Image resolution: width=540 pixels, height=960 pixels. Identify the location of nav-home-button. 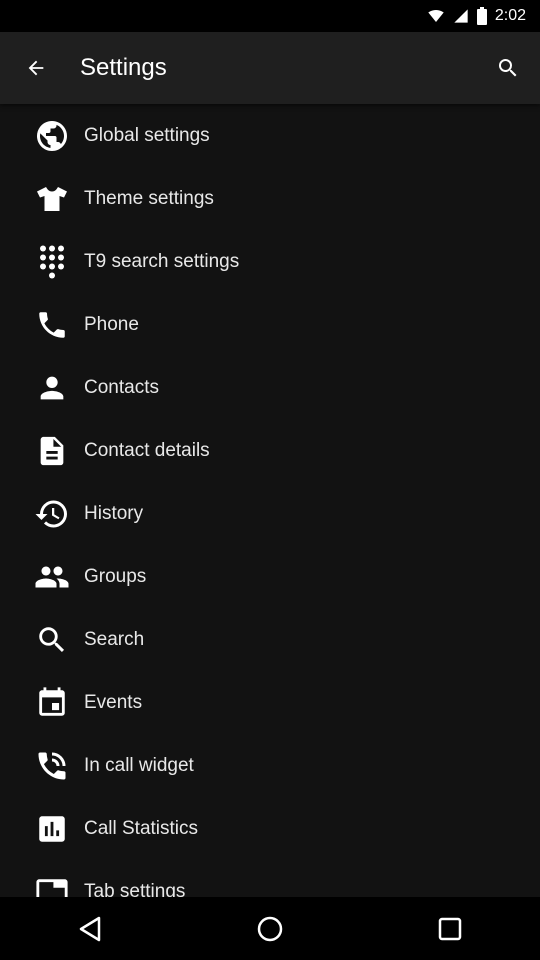
(270, 929).